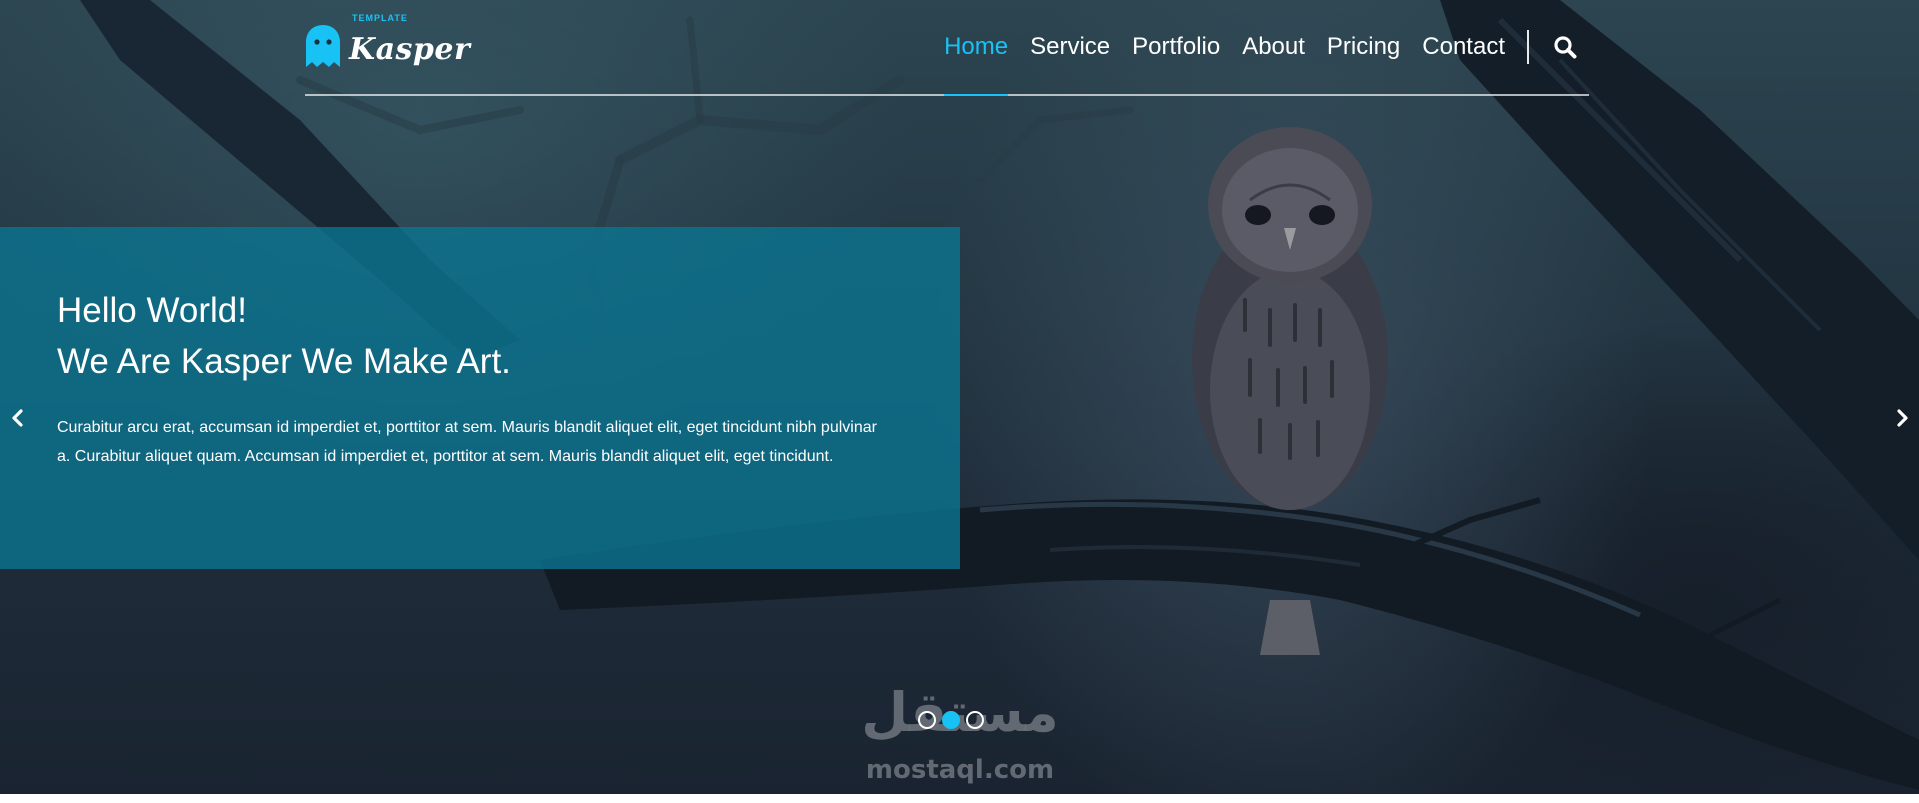 Image resolution: width=1919 pixels, height=803 pixels. I want to click on chevron-left-icon, so click(17, 418).